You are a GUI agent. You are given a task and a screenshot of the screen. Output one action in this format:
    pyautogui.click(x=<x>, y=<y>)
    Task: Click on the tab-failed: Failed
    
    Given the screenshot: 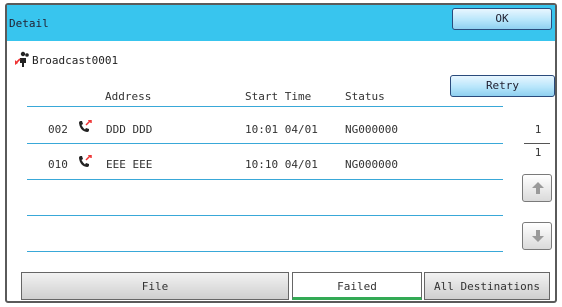 What is the action you would take?
    pyautogui.click(x=357, y=286)
    